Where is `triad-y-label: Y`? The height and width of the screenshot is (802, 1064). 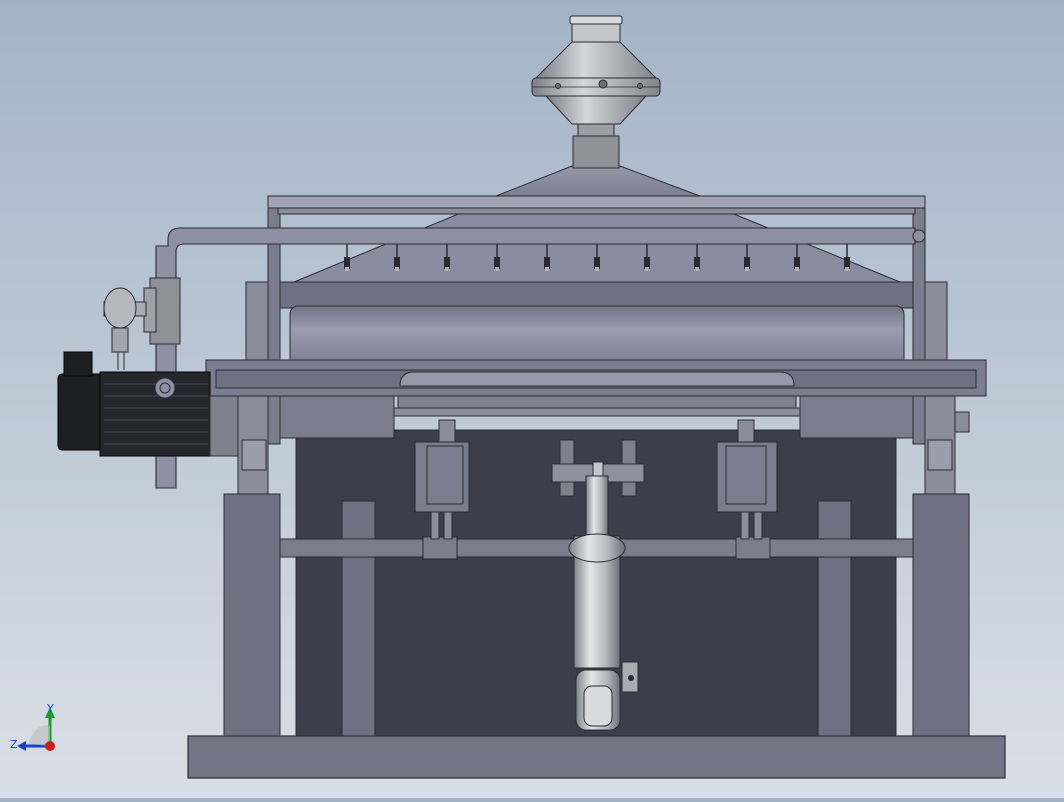
triad-y-label: Y is located at coordinates (50, 708).